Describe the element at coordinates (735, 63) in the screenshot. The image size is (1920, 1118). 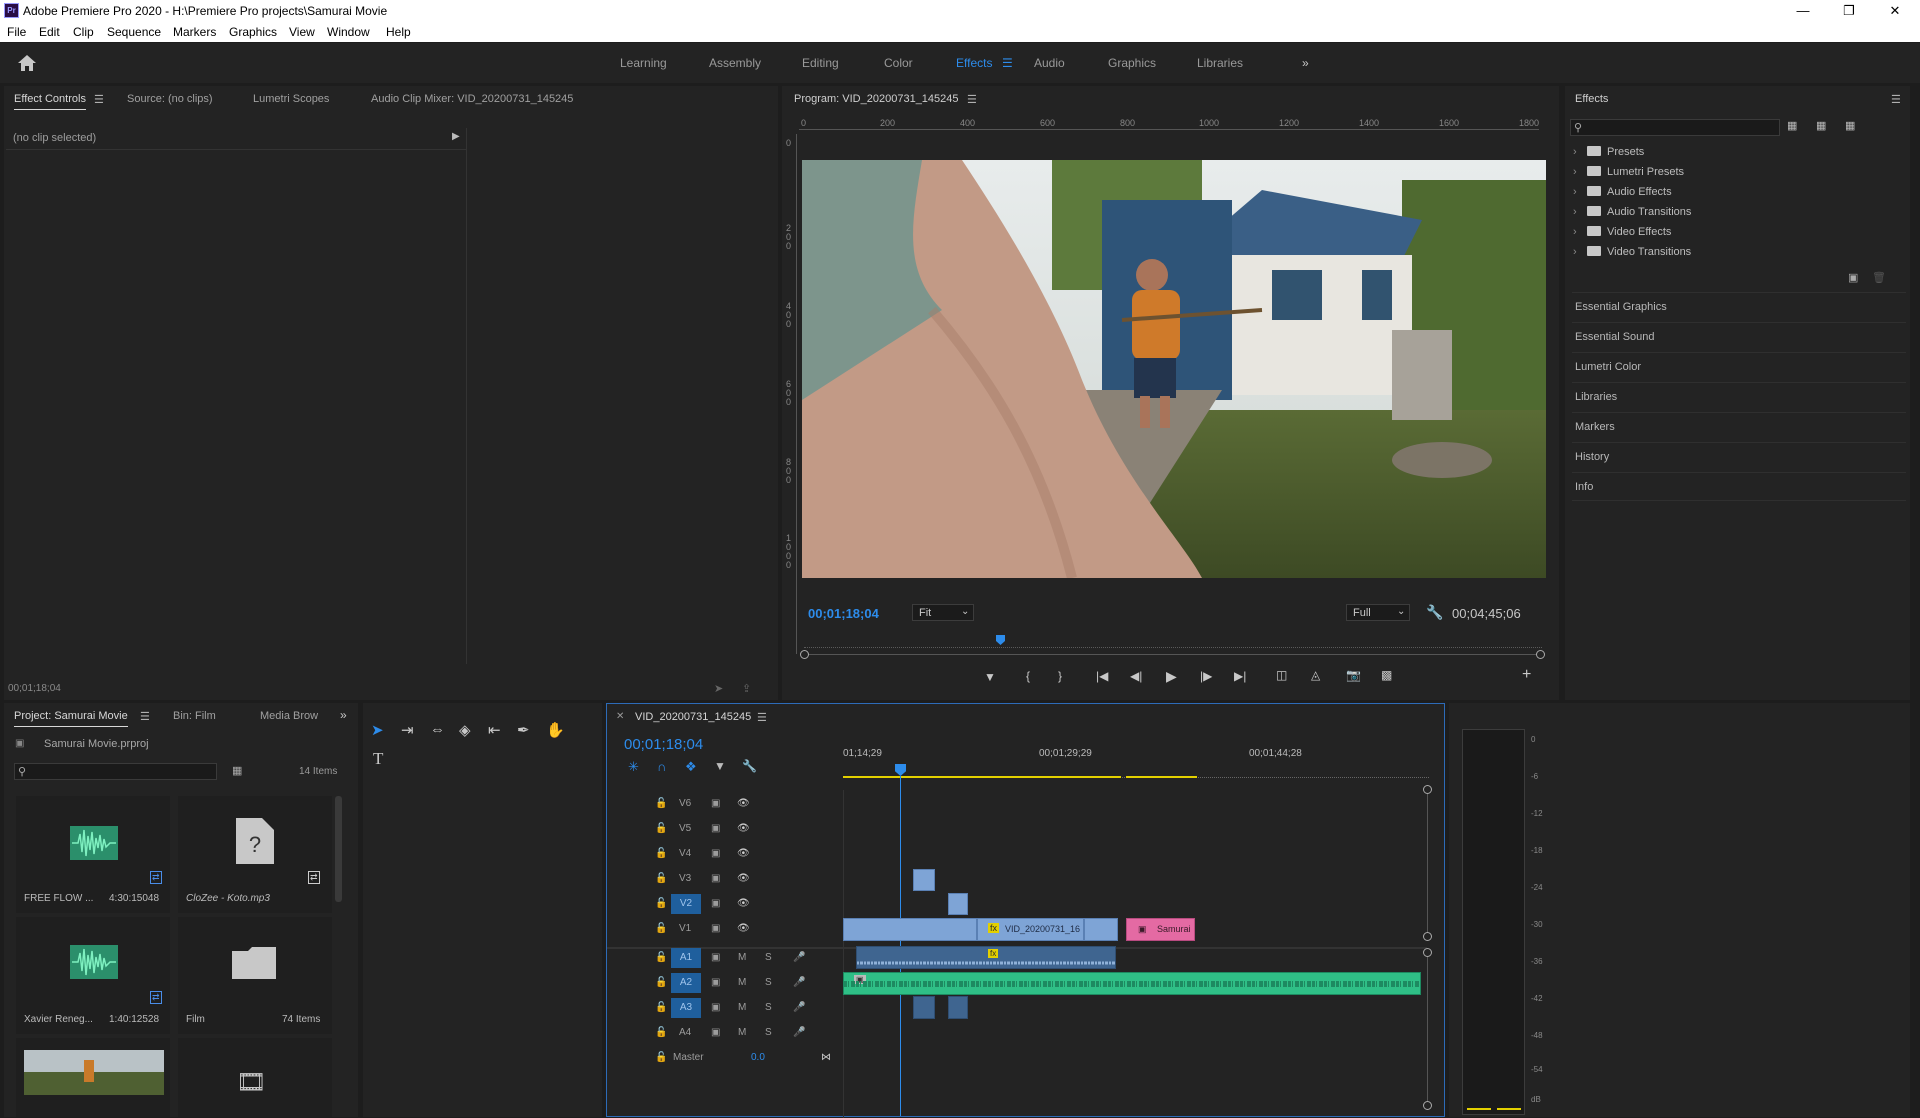
I see `workspace-assembly: Assembly` at that location.